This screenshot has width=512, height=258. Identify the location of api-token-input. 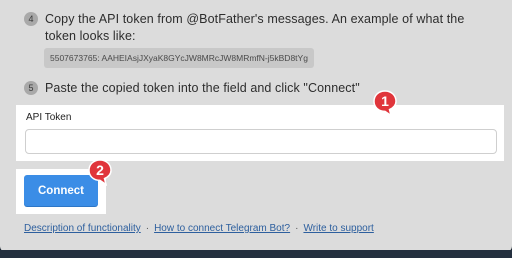
(261, 141).